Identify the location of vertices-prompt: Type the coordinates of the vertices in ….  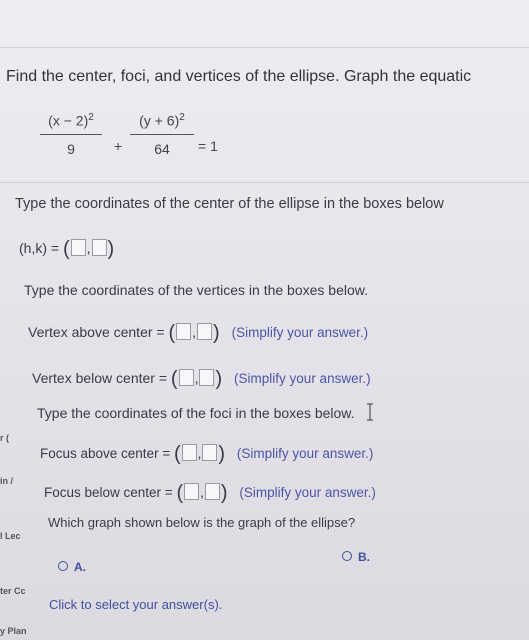
(196, 290).